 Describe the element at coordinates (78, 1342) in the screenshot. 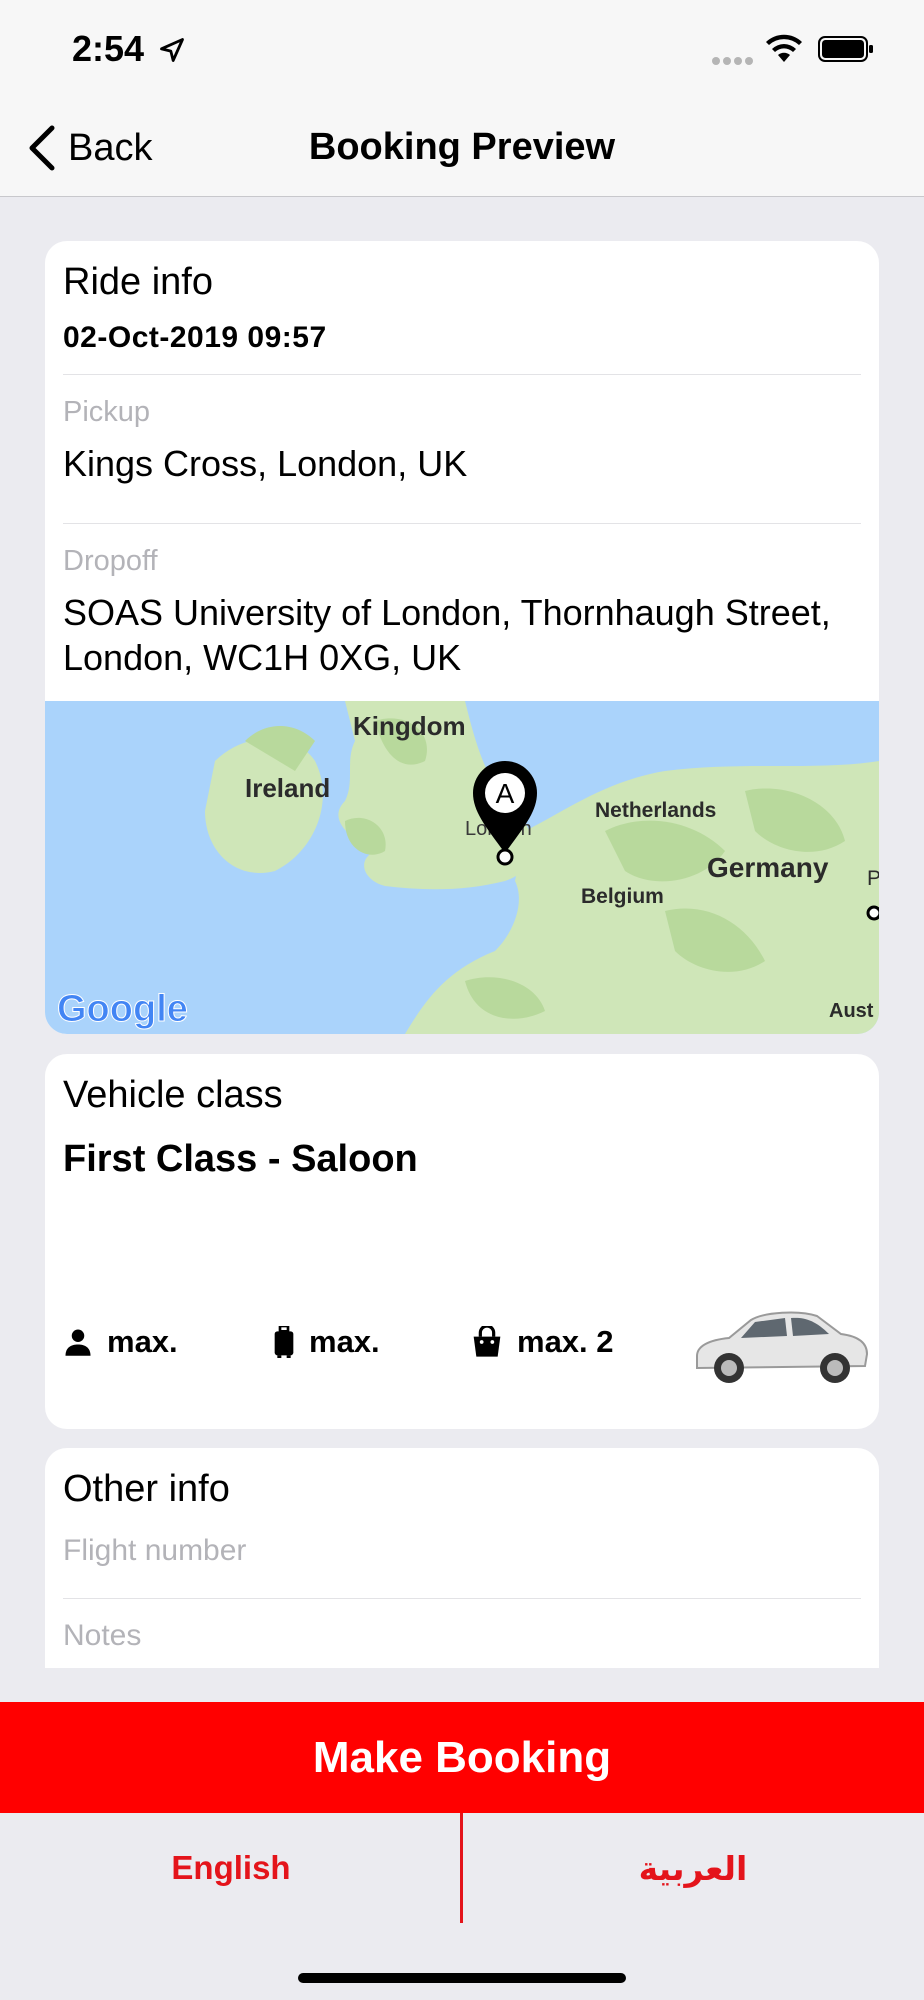

I see `person-icon` at that location.